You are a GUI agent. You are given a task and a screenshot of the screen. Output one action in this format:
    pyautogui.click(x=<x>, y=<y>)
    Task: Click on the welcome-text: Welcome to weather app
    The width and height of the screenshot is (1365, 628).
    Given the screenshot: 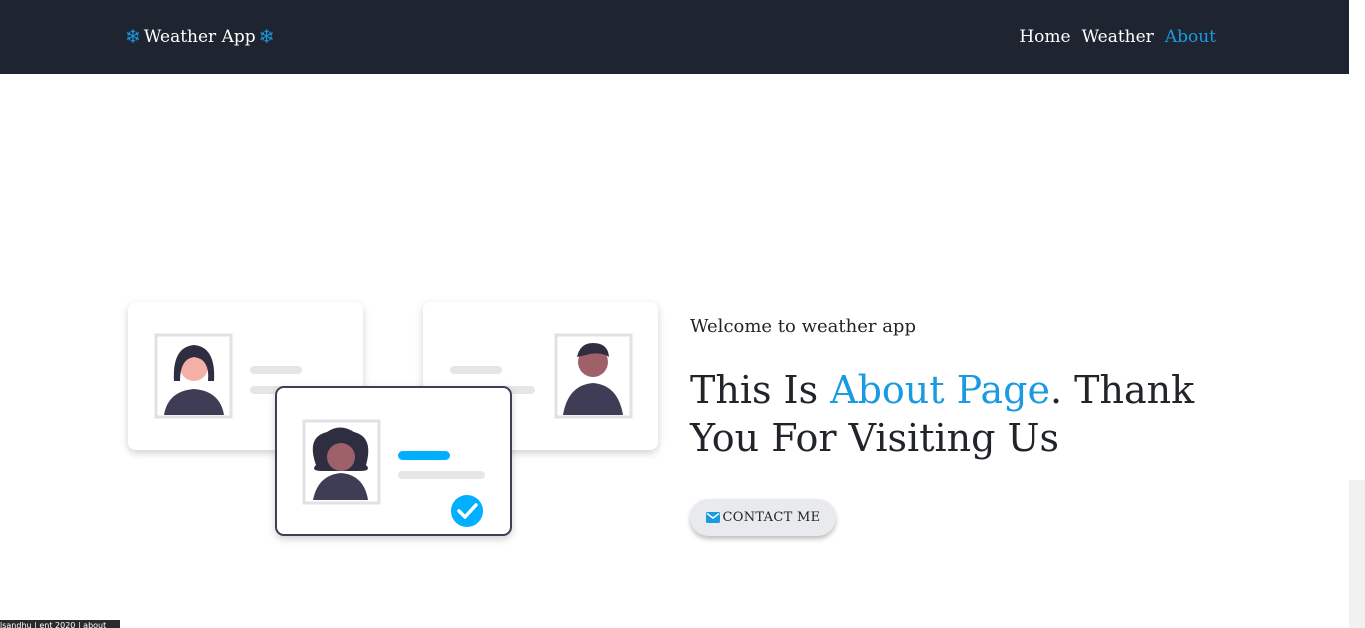 What is the action you would take?
    pyautogui.click(x=803, y=326)
    